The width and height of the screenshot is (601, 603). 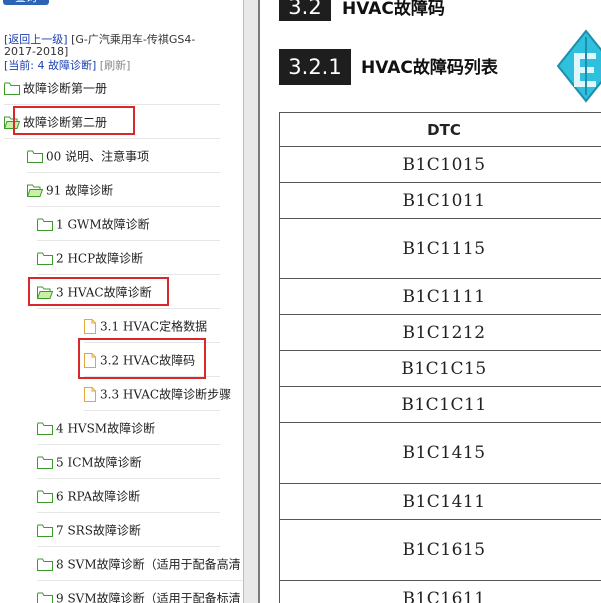 What do you see at coordinates (35, 190) in the screenshot?
I see `folder-open-icon` at bounding box center [35, 190].